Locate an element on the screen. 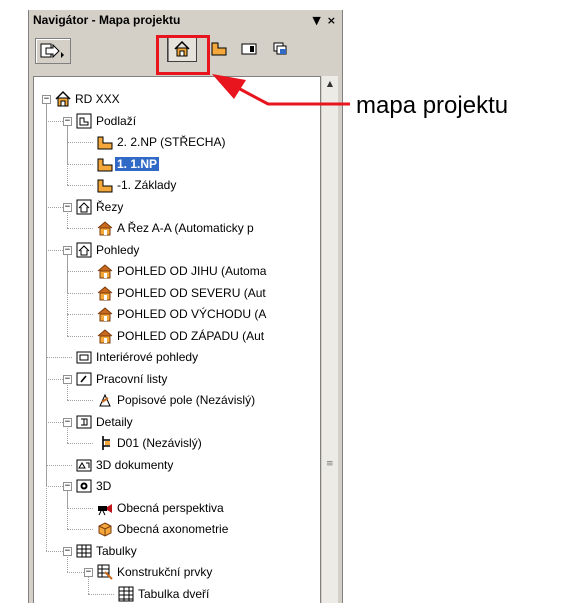  callout-label: mapa projektu is located at coordinates (432, 105).